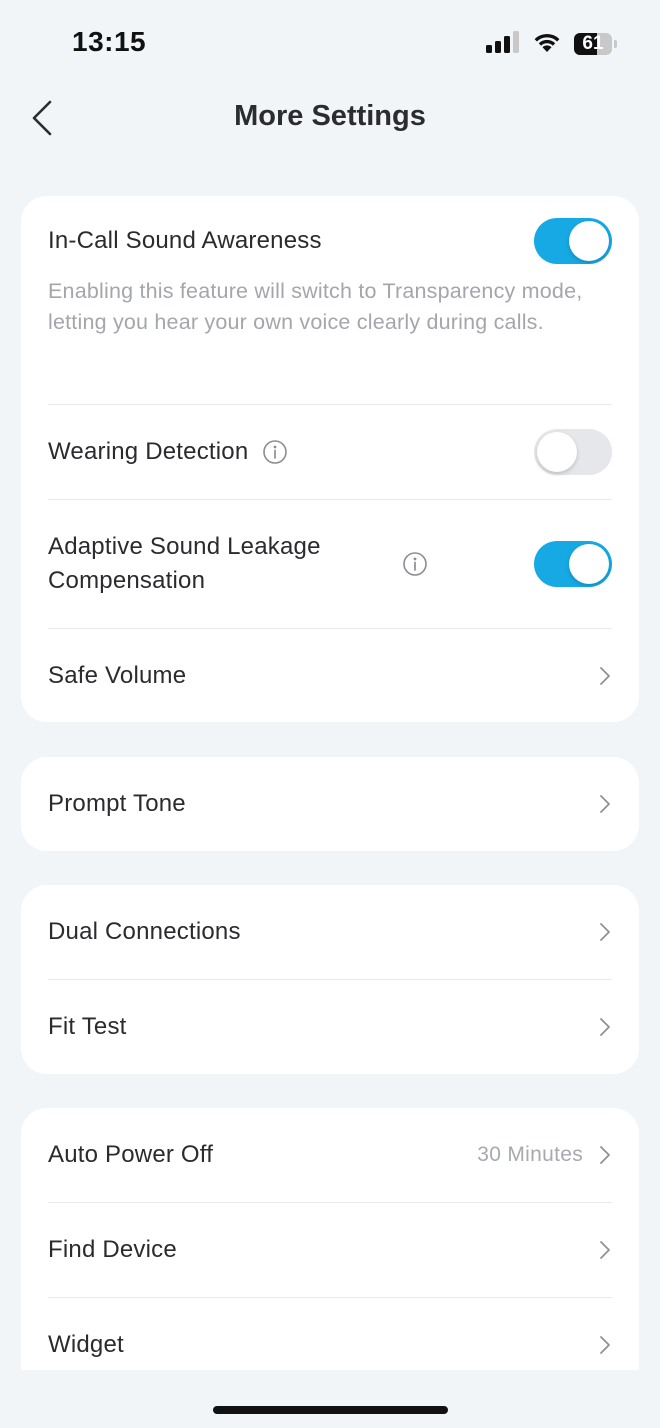  Describe the element at coordinates (330, 1410) in the screenshot. I see `home-indicator` at that location.